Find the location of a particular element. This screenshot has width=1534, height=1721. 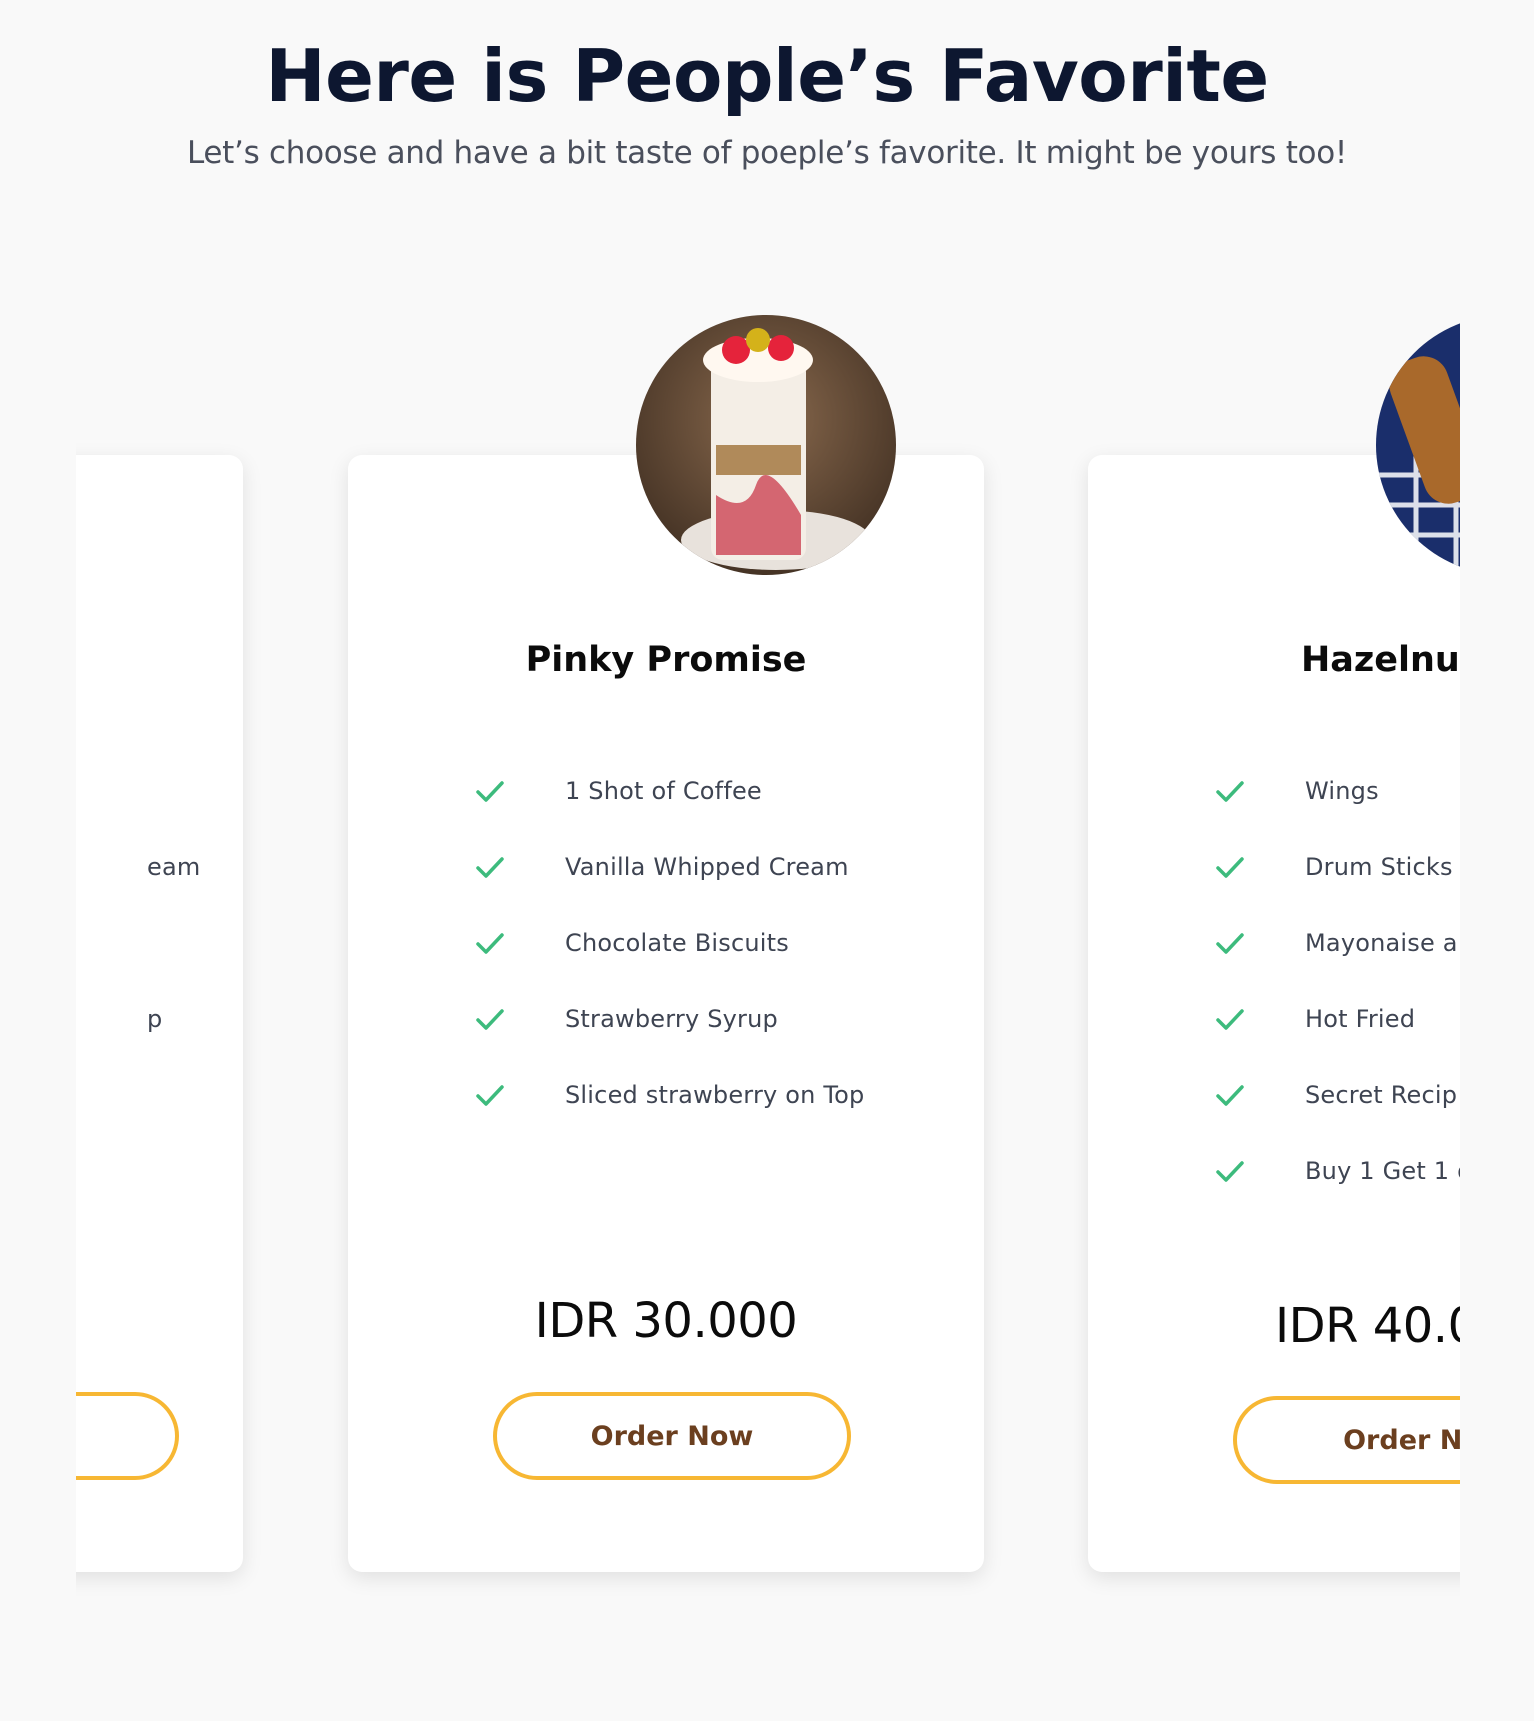

feature-label: Strawberry Syrup is located at coordinates (671, 1019).